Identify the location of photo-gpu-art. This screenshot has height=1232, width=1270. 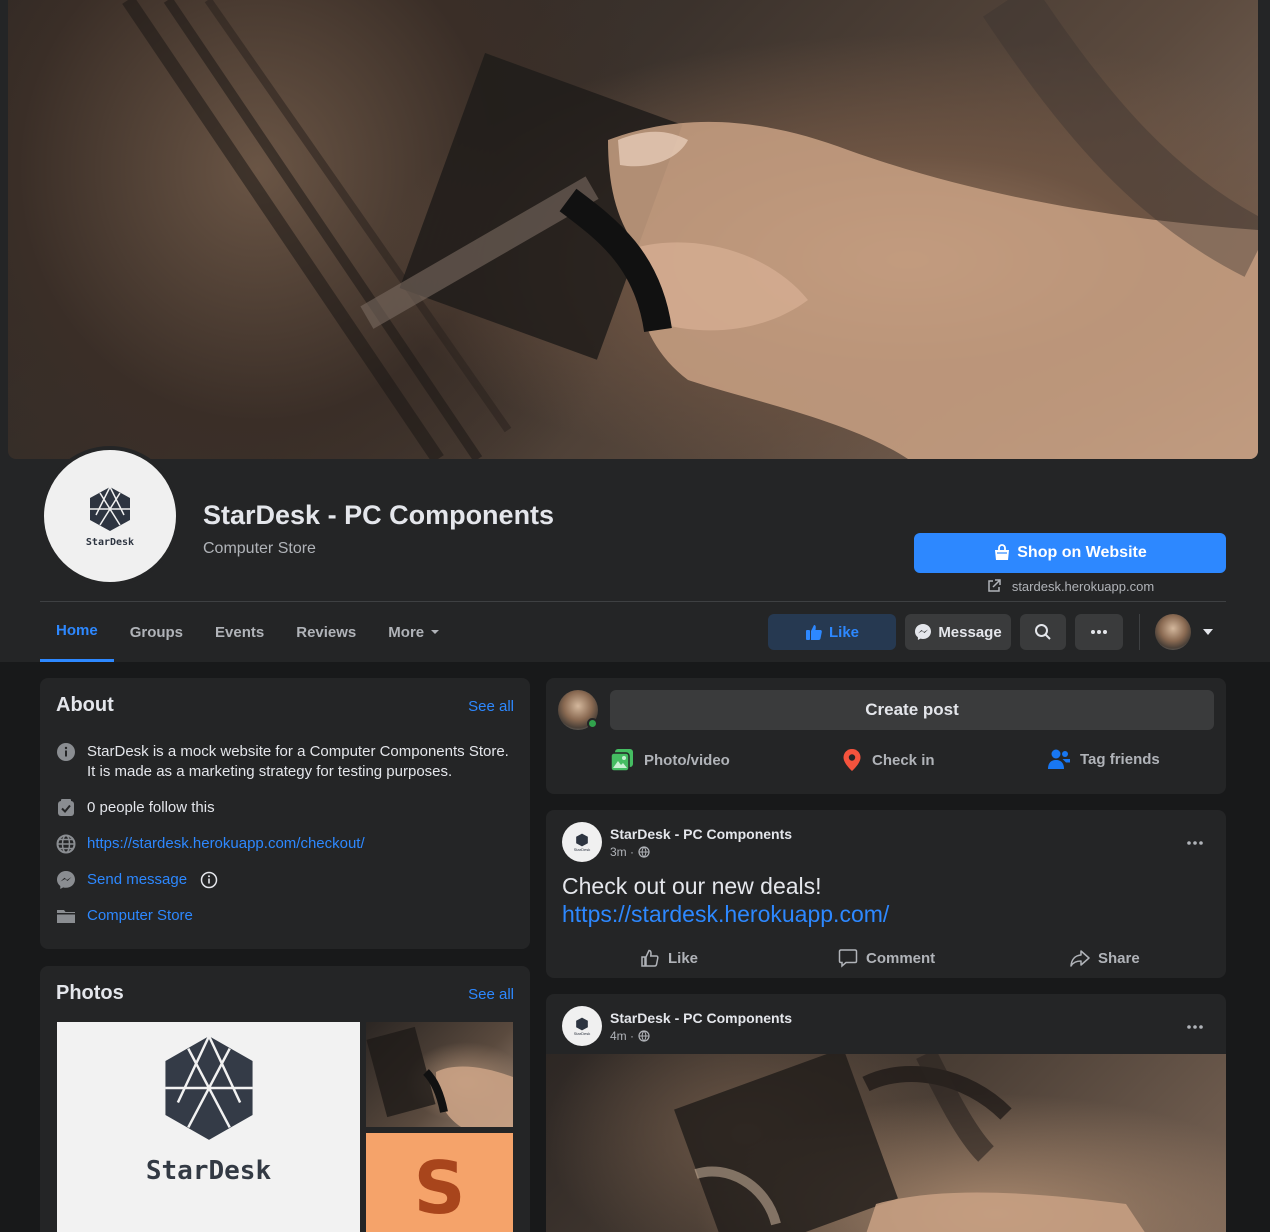
(439, 1076).